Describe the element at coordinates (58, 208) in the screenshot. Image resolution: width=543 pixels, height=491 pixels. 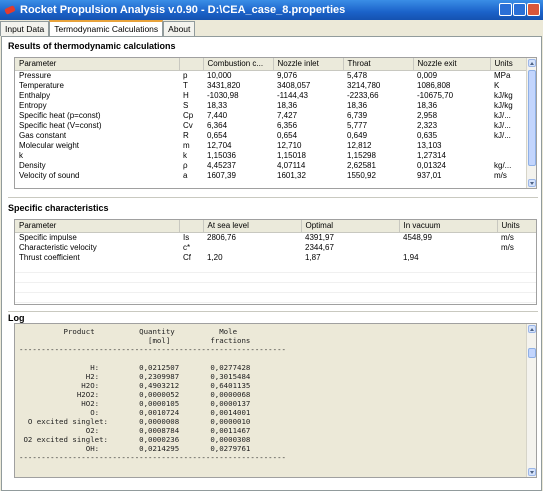
I see `specific-section-title: Specific characteristics` at that location.